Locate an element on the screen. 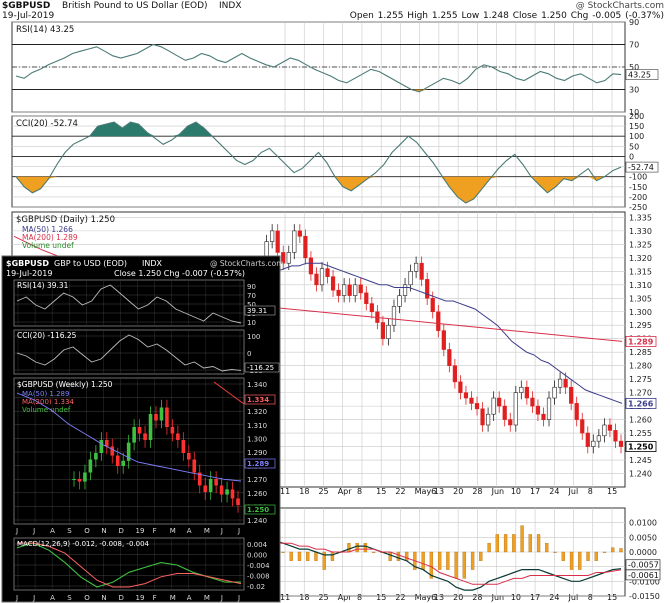  rsi-panel-label: RSI(14) 43.25 is located at coordinates (45, 30).